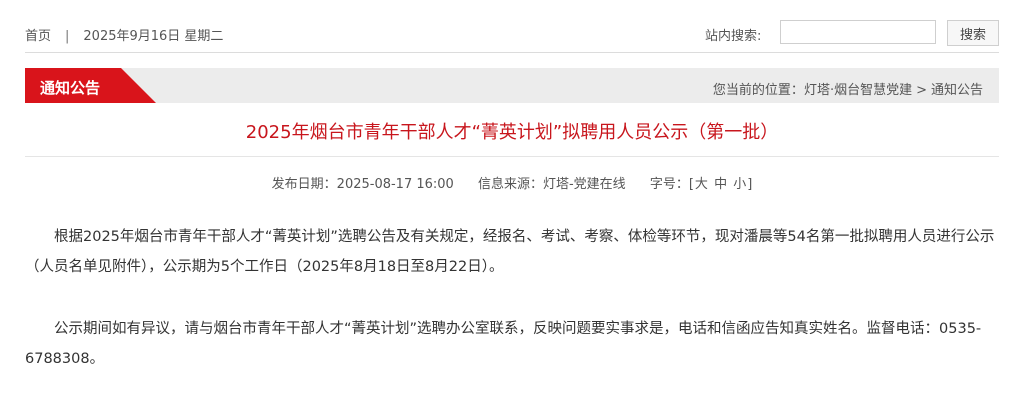  What do you see at coordinates (858, 90) in the screenshot?
I see `breadcrumb-site-link: 灯塔·烟台智慧党建` at bounding box center [858, 90].